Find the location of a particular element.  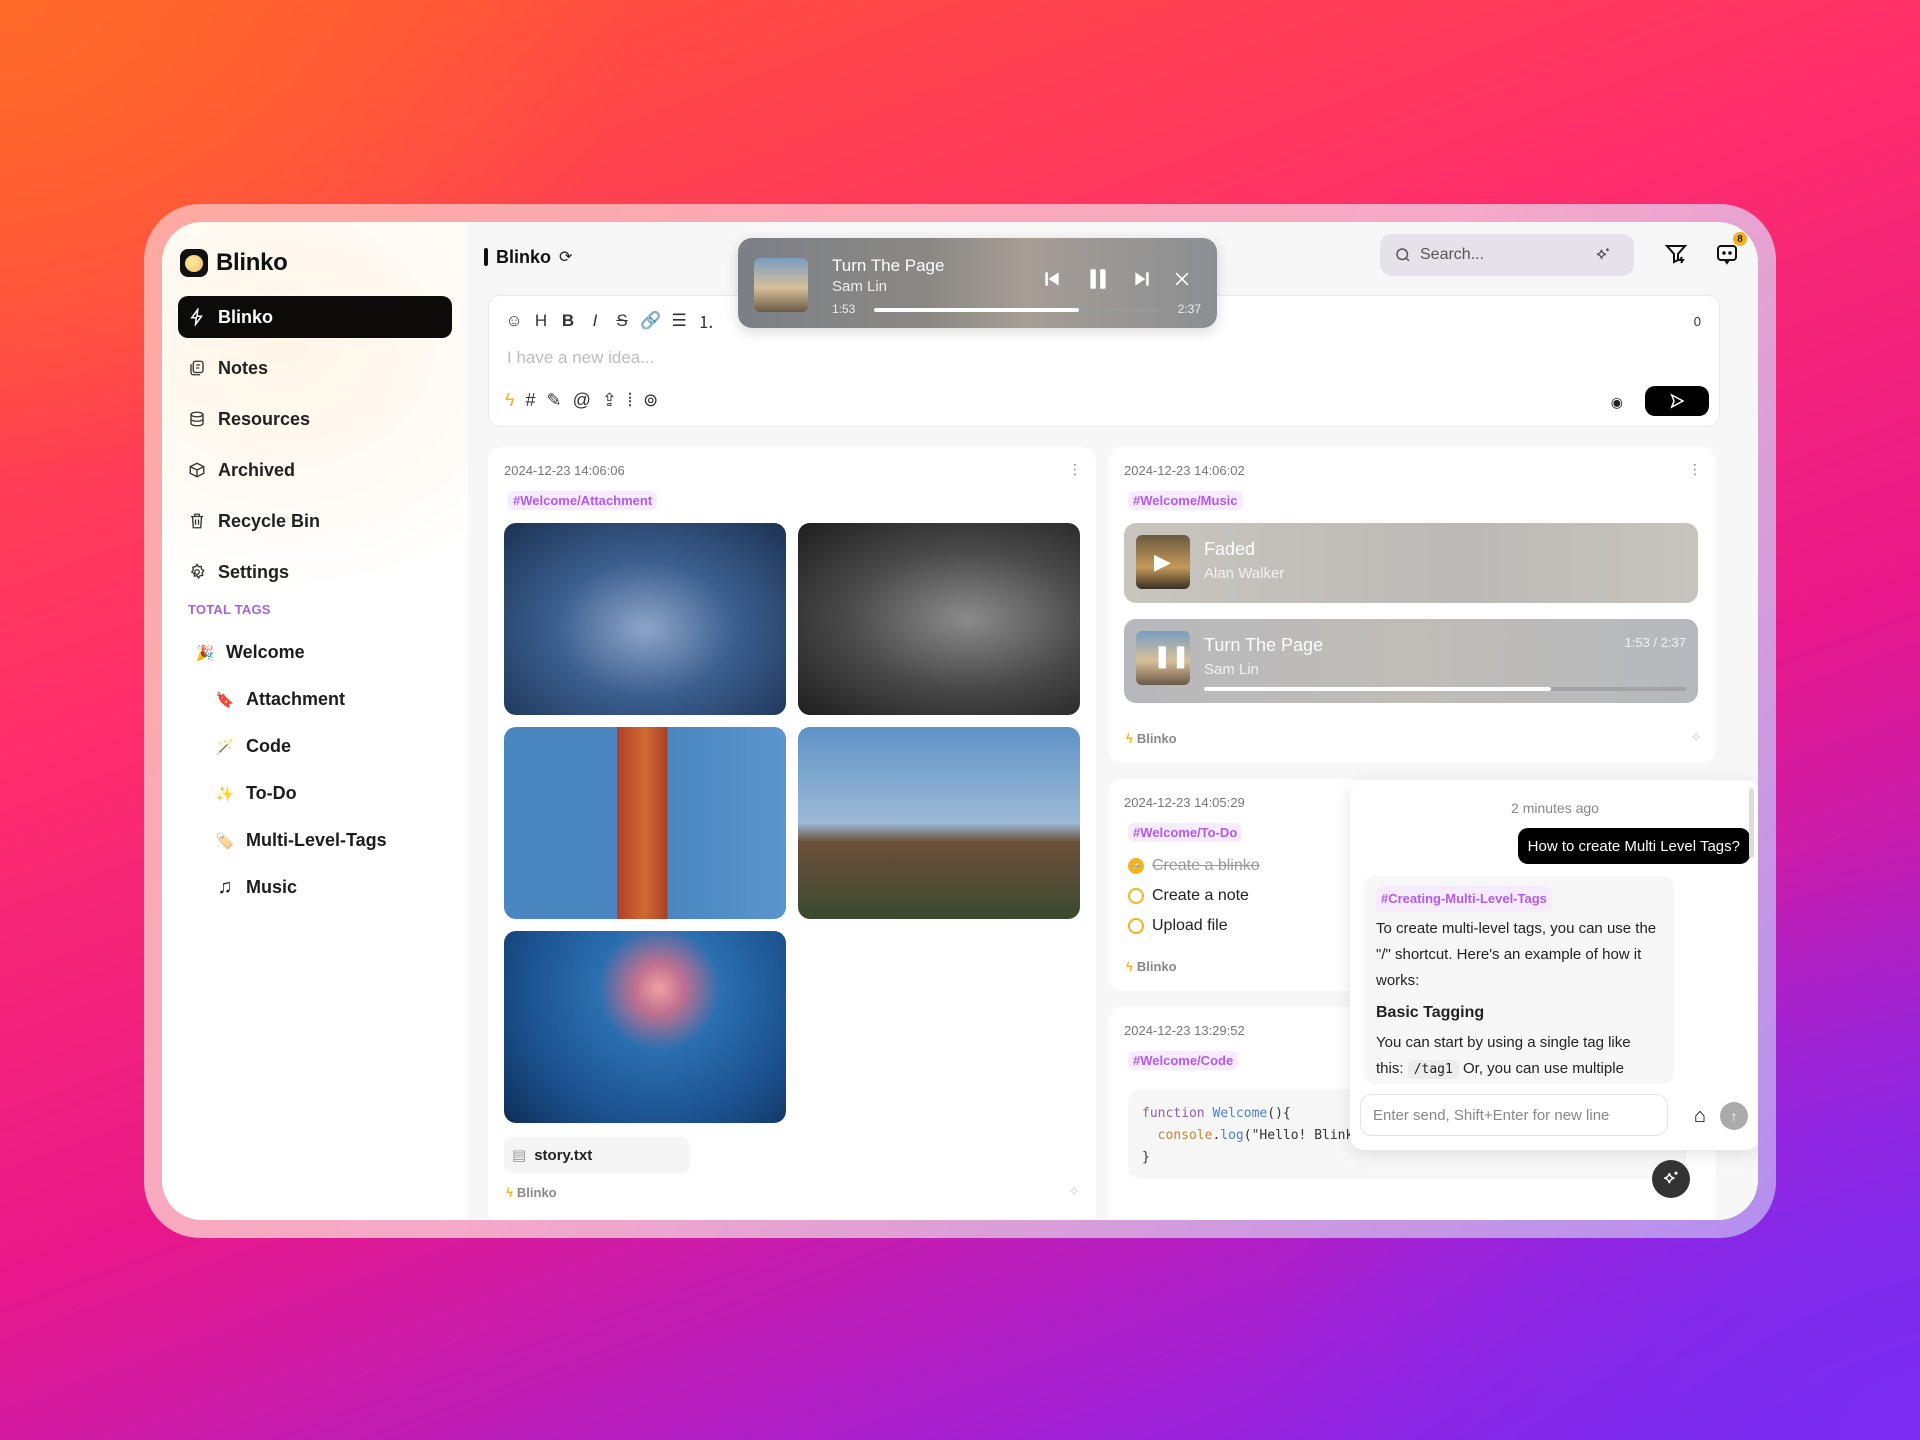

mention-icon: @ is located at coordinates (582, 400).